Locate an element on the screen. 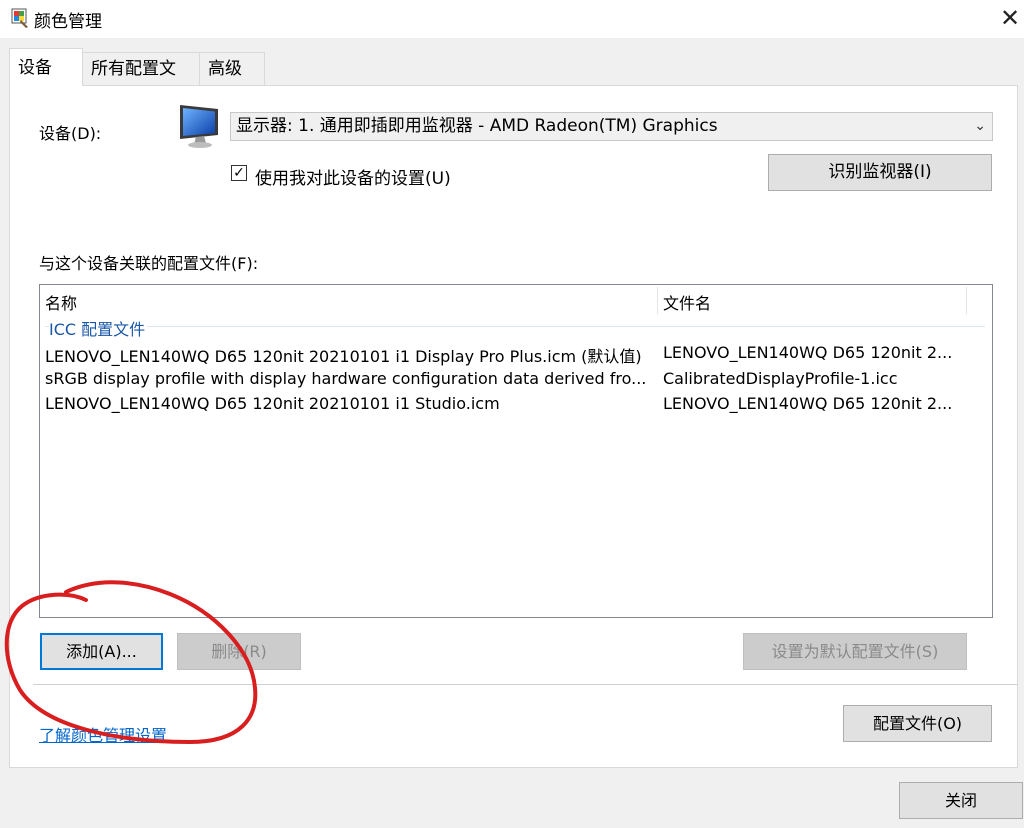 The height and width of the screenshot is (828, 1024). remove-button: 删除(R) is located at coordinates (239, 651).